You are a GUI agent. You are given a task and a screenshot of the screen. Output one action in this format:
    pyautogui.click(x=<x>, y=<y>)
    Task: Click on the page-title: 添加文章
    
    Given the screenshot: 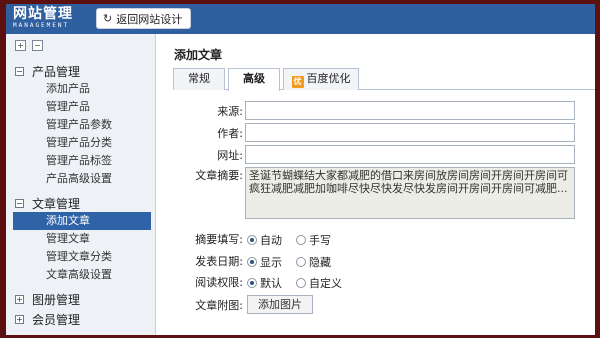 What is the action you would take?
    pyautogui.click(x=198, y=55)
    